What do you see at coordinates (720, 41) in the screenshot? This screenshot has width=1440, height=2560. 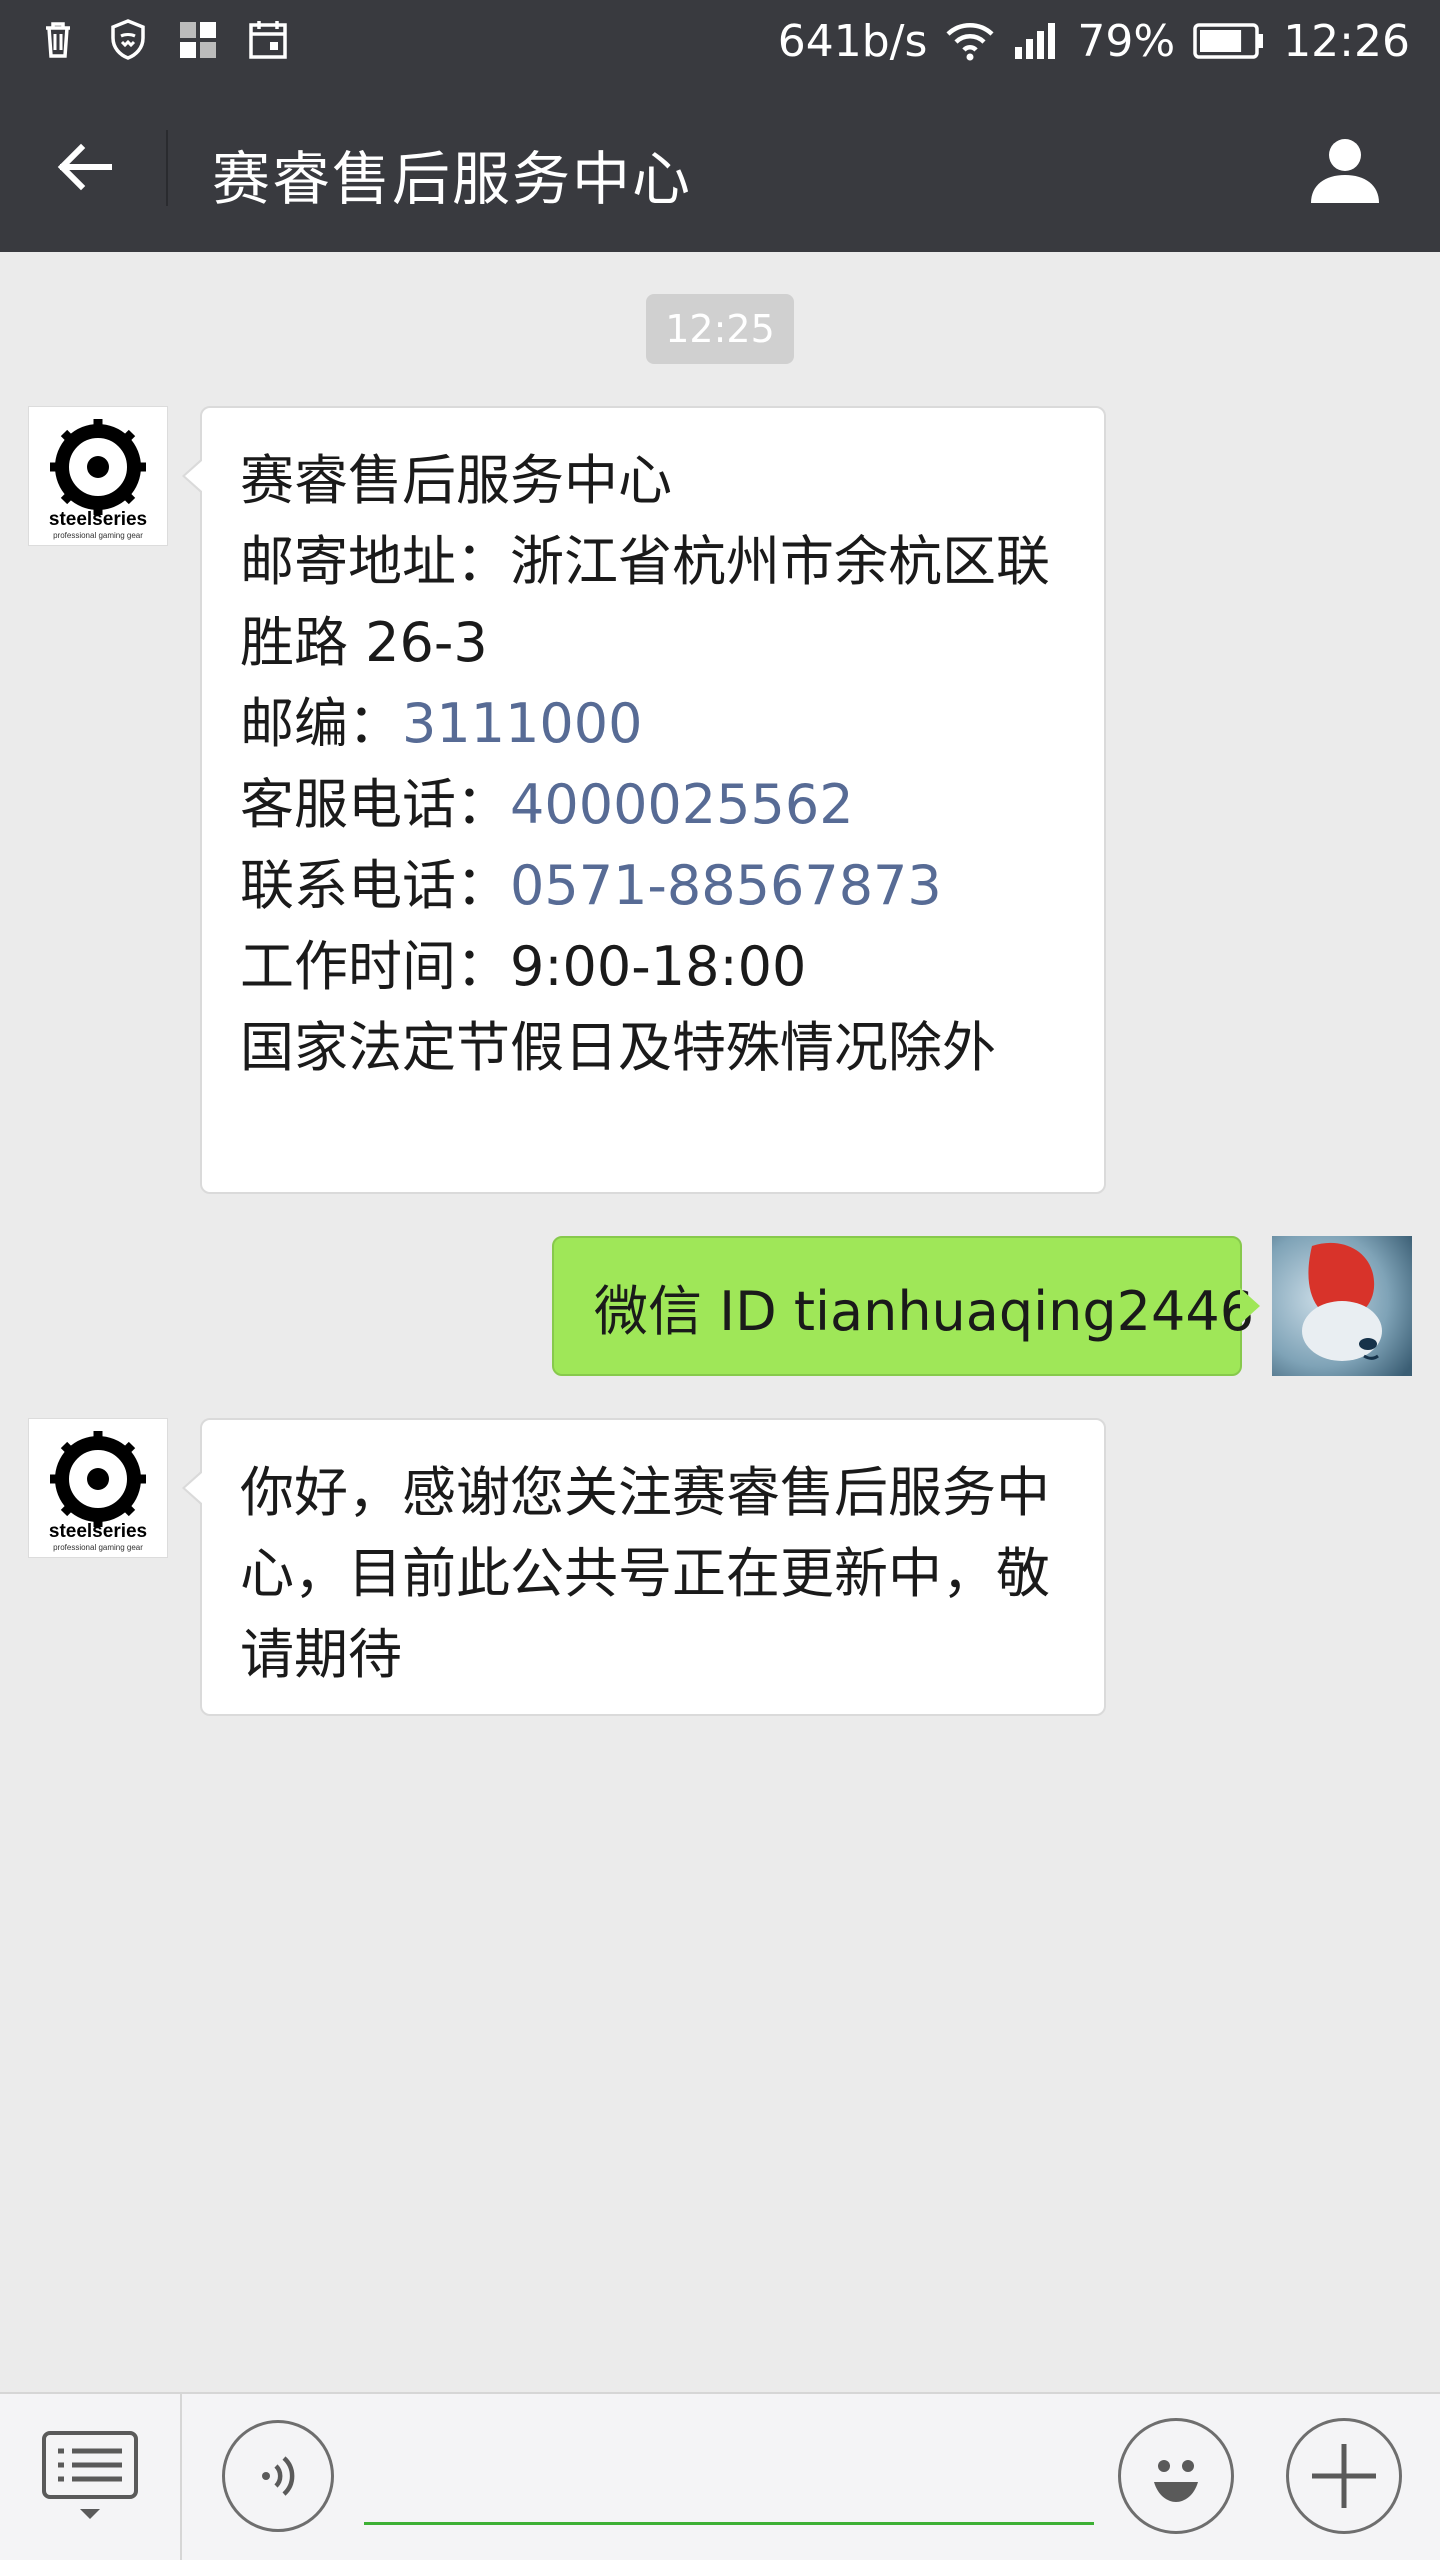 I see `status-bar: 641b/s 79% 12:26` at bounding box center [720, 41].